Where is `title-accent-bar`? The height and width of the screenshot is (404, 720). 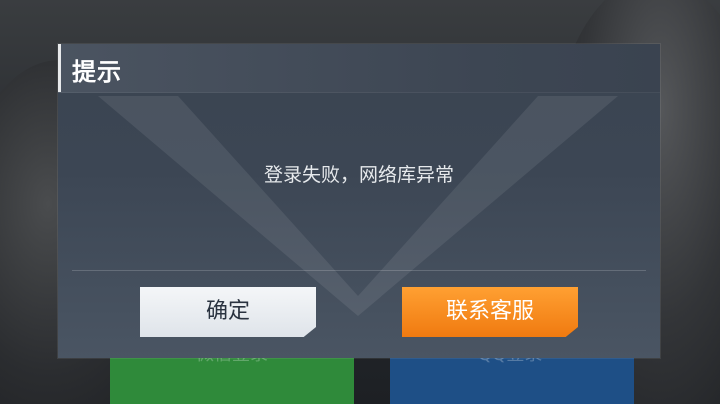
title-accent-bar is located at coordinates (59, 68).